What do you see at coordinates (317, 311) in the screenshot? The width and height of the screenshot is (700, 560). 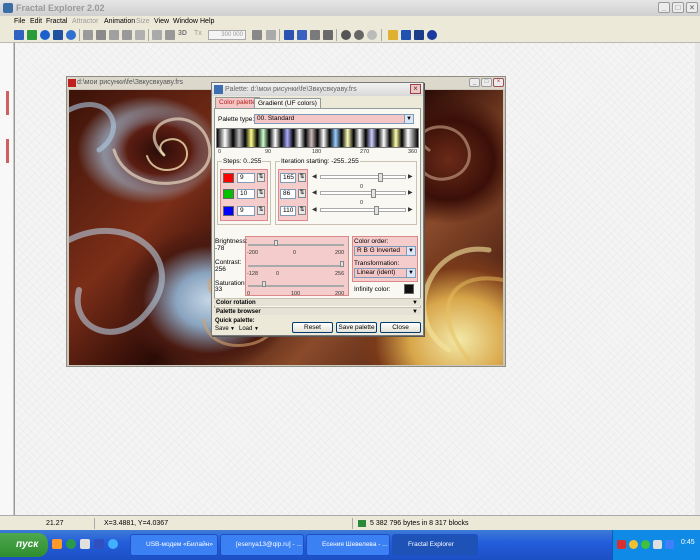 I see `palette-browser-section: Palette browser ▼` at bounding box center [317, 311].